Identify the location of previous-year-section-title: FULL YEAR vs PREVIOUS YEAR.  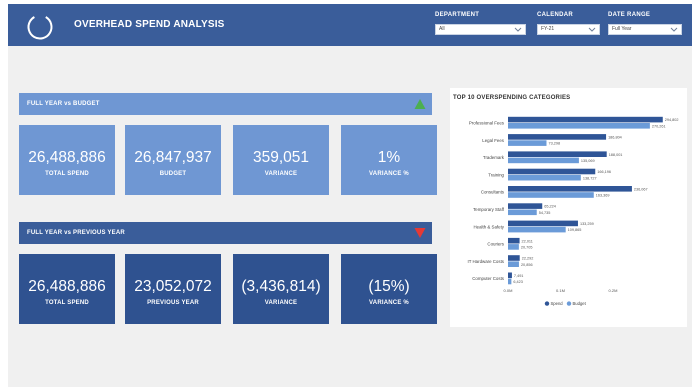
(76, 233).